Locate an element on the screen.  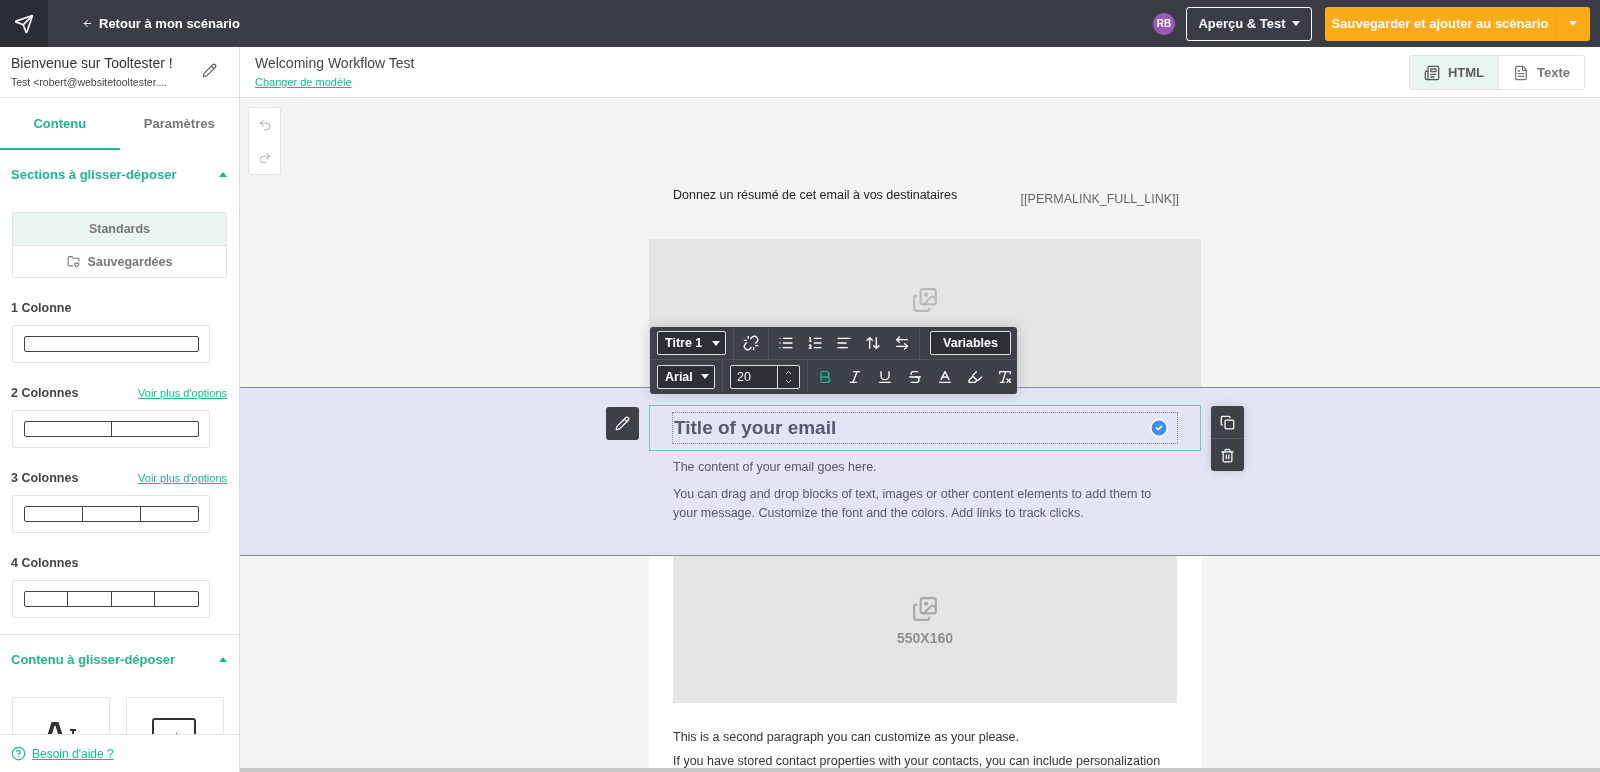
clear-format-icon is located at coordinates (1005, 376).